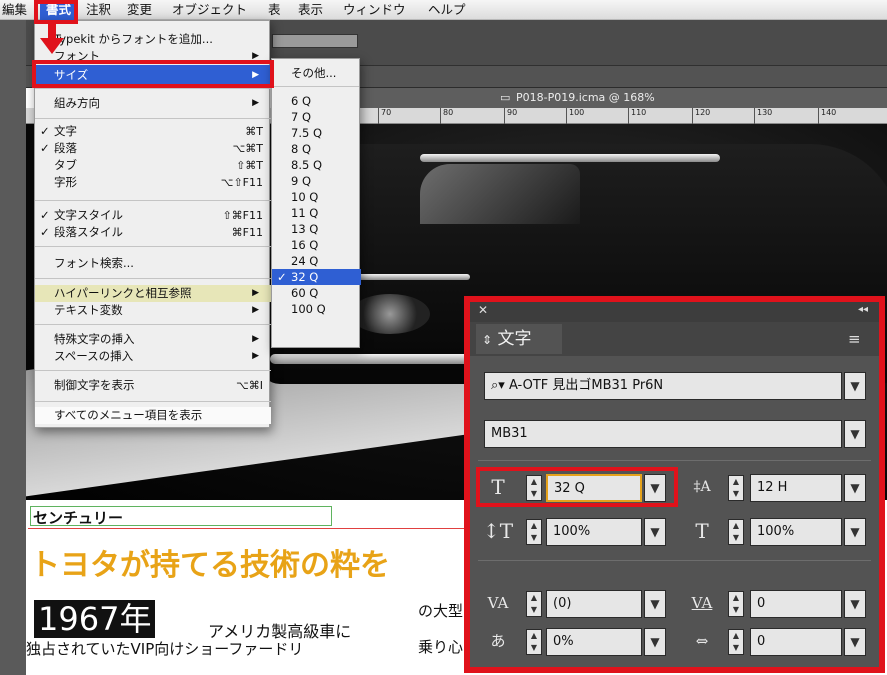  I want to click on menu-item-show-all-menu-items: すべてのメニュー項目を表示, so click(153, 415).